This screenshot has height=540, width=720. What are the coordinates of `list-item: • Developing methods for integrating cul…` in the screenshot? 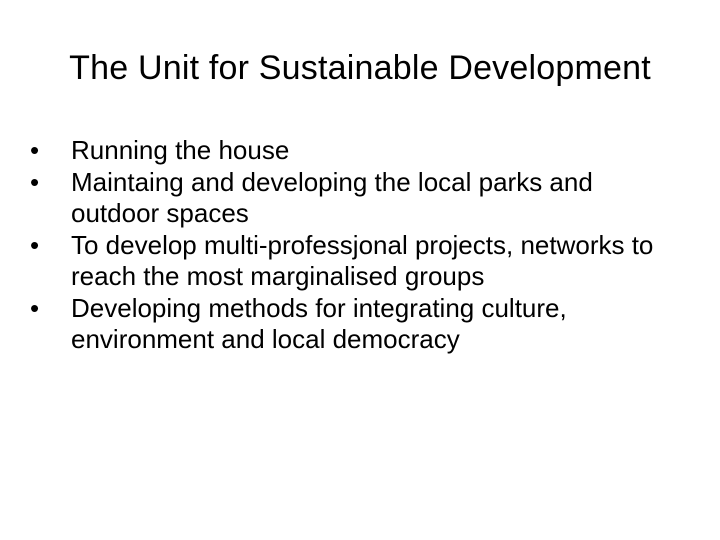 It's located at (355, 324).